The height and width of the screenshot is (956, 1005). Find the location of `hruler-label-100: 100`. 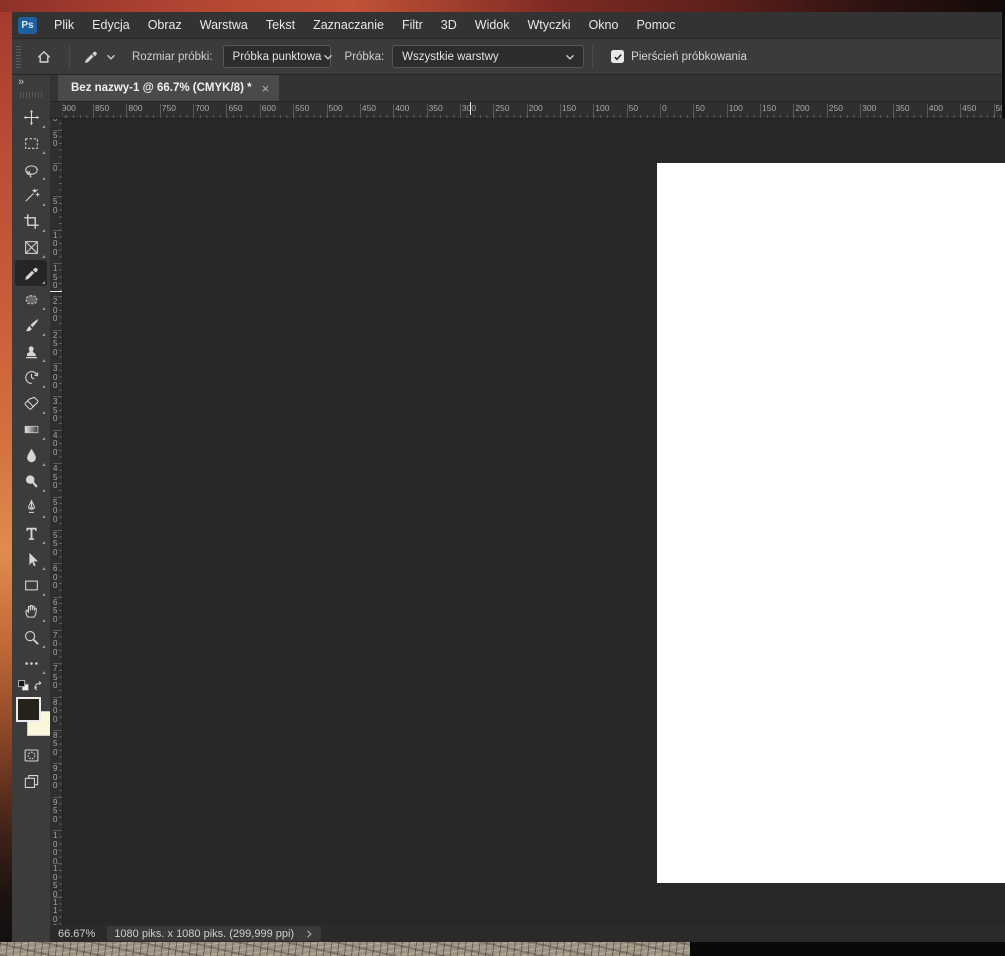

hruler-label-100: 100 is located at coordinates (734, 110).